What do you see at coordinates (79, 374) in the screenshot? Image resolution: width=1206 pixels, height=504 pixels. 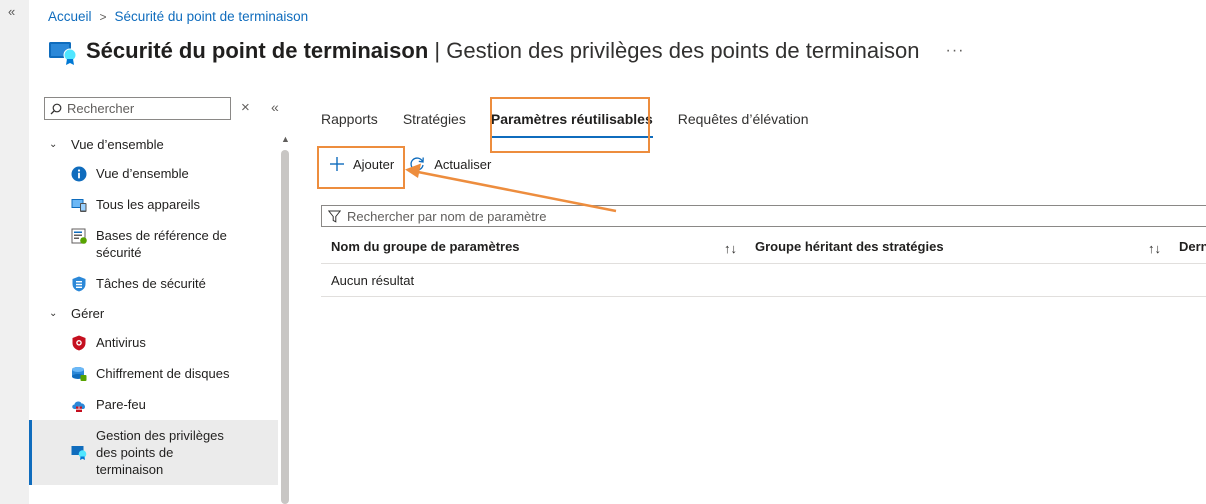 I see `disk-encryption-icon` at bounding box center [79, 374].